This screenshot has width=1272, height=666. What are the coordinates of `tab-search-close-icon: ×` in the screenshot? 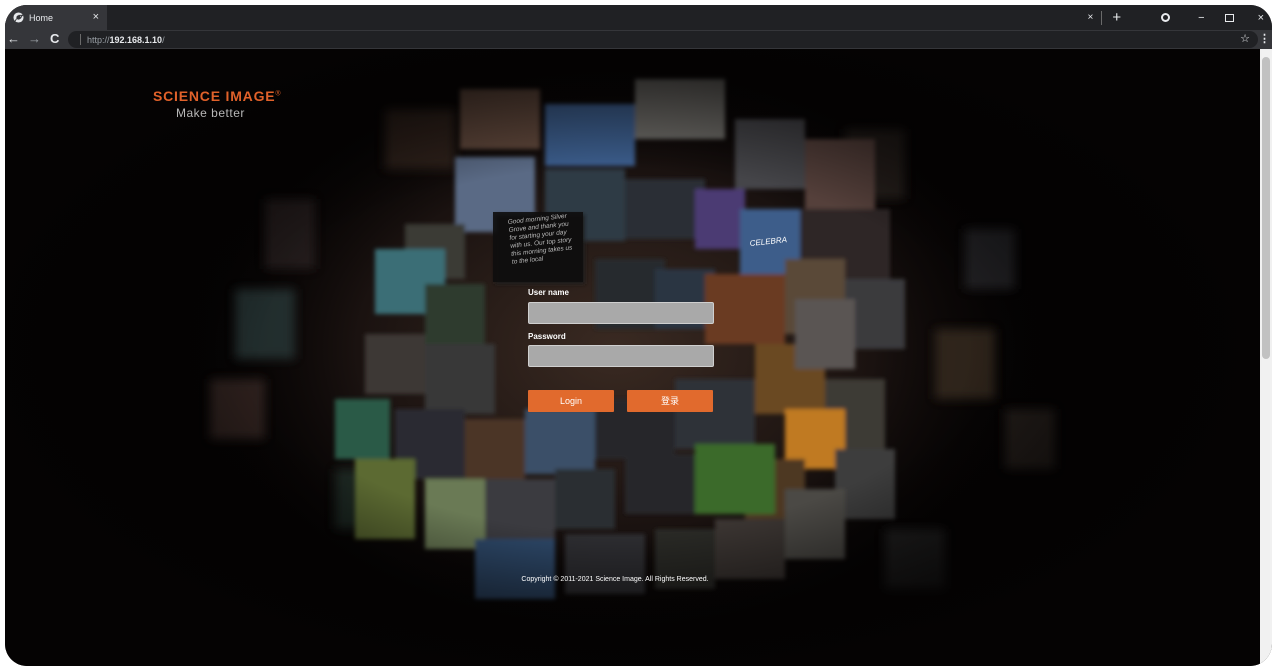 It's located at (1091, 17).